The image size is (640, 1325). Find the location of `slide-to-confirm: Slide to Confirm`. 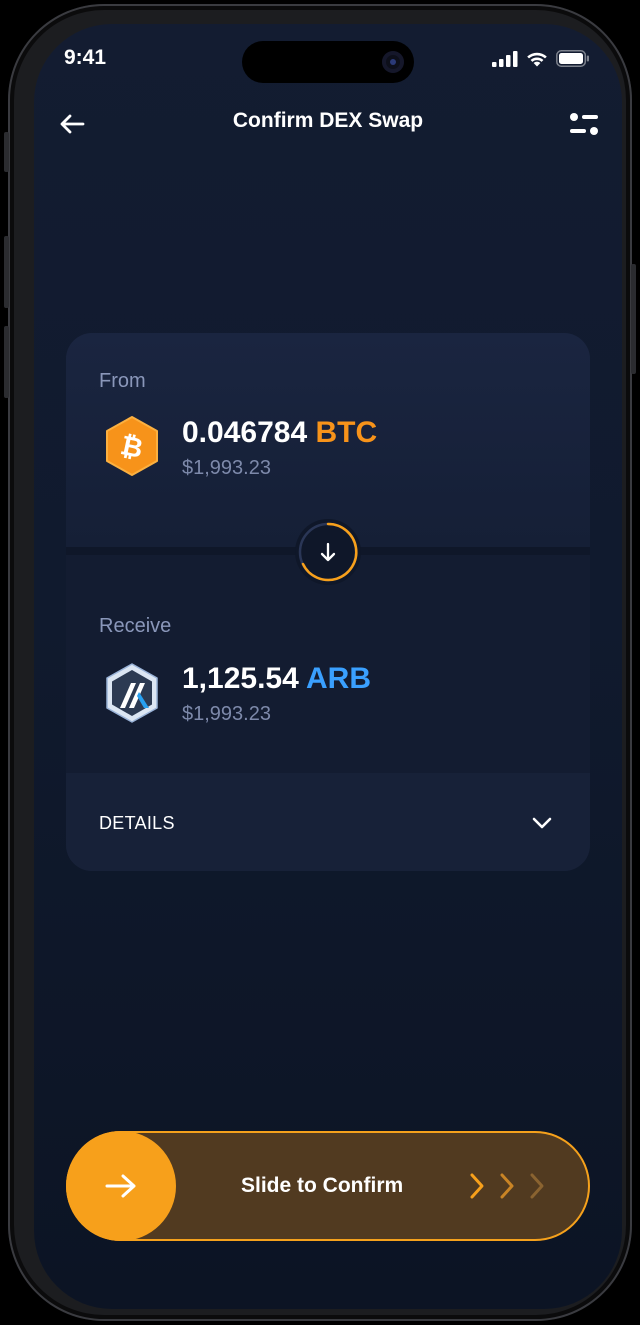

slide-to-confirm: Slide to Confirm is located at coordinates (328, 1186).